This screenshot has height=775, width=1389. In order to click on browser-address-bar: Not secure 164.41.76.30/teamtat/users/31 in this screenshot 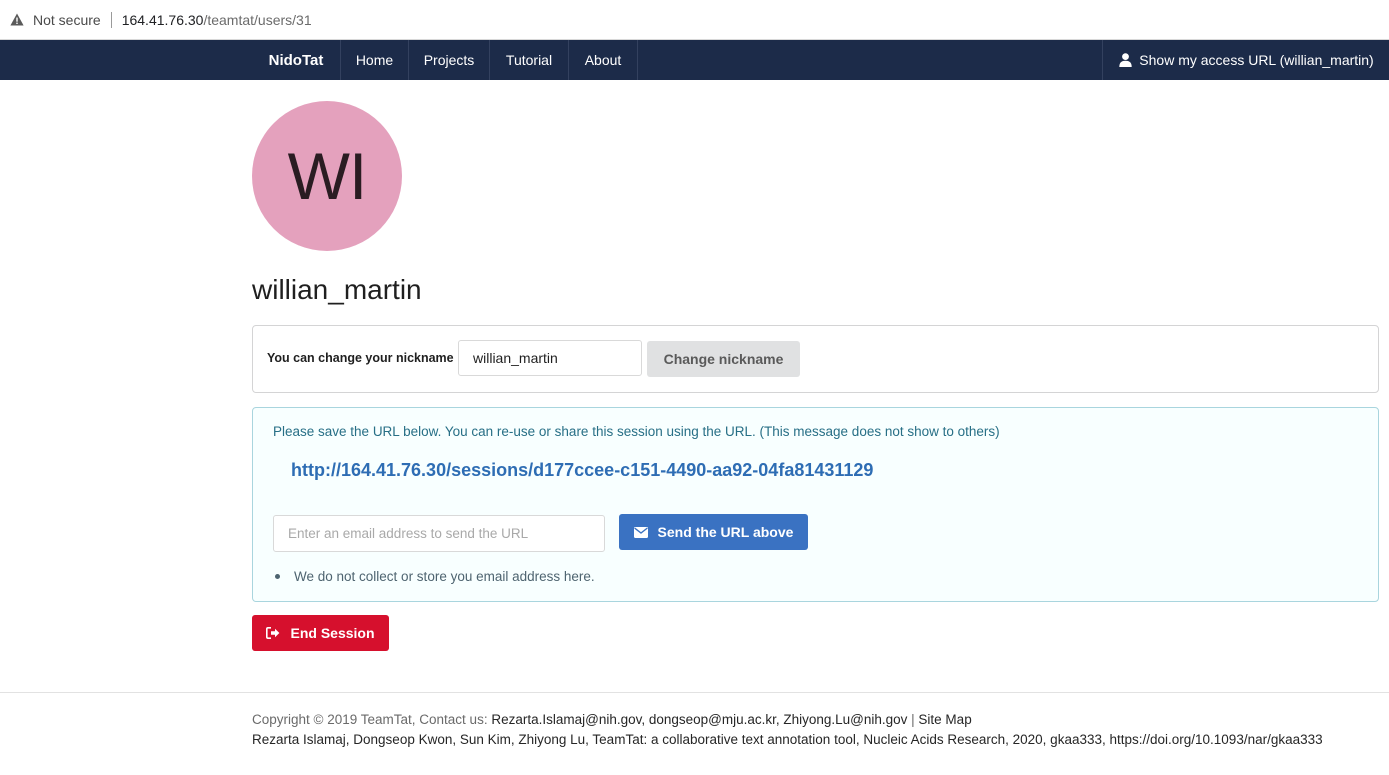, I will do `click(694, 20)`.